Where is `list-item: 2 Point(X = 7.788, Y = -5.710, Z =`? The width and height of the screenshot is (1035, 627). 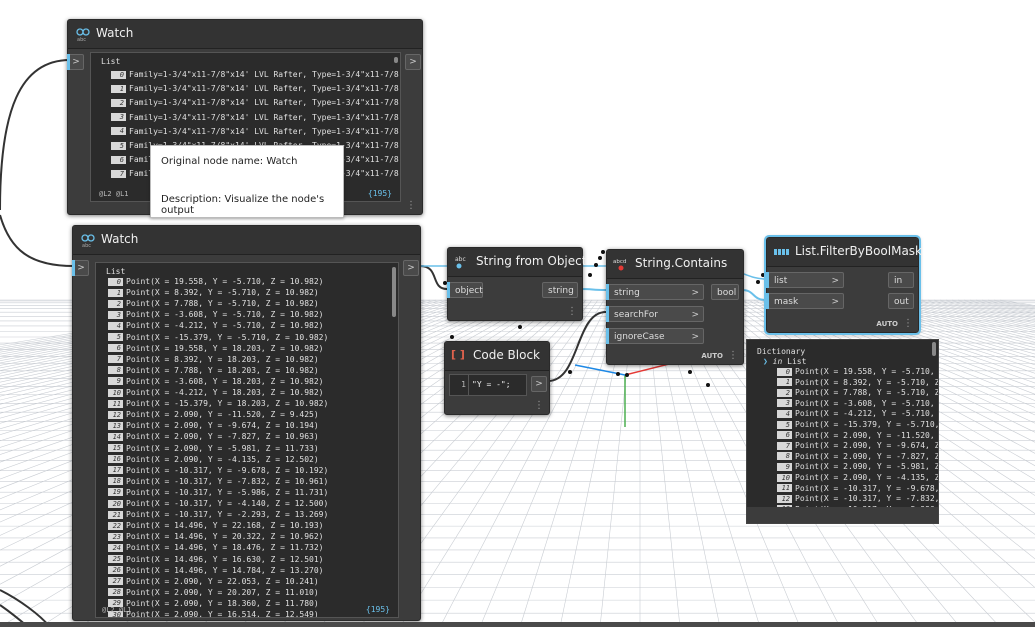
list-item: 2 Point(X = 7.788, Y = -5.710, Z = is located at coordinates (857, 392).